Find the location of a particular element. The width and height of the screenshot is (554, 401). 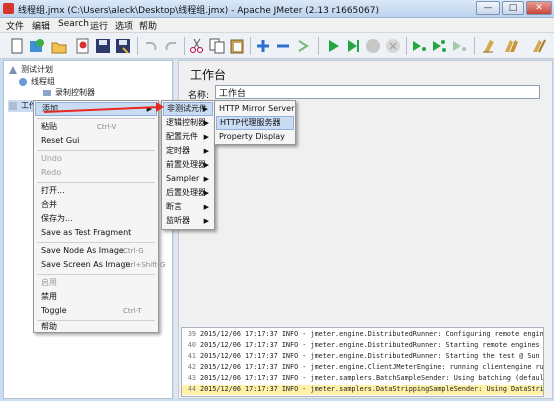

tree-item-label: 测试计划 is located at coordinates (37, 69).